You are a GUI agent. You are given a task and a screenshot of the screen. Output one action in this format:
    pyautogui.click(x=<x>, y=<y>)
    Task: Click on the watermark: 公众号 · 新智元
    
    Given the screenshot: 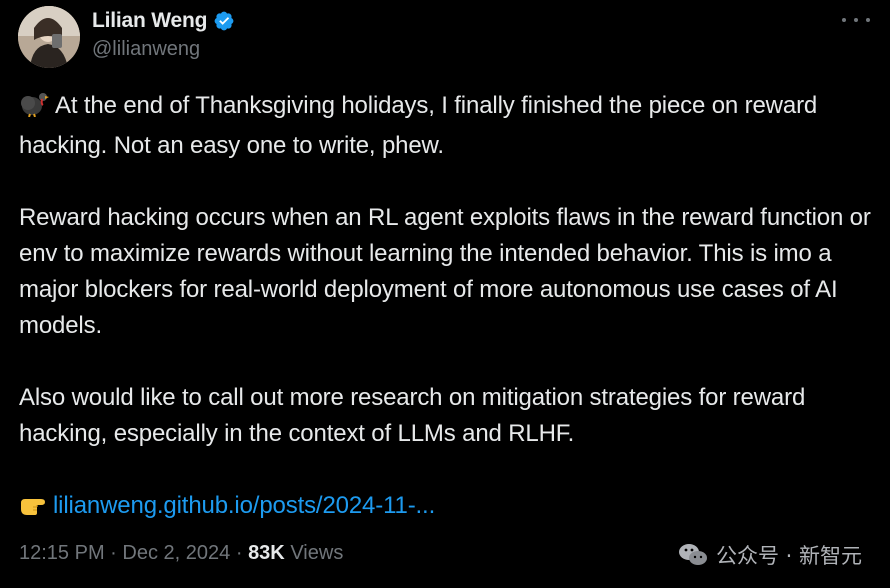 What is the action you would take?
    pyautogui.click(x=770, y=555)
    